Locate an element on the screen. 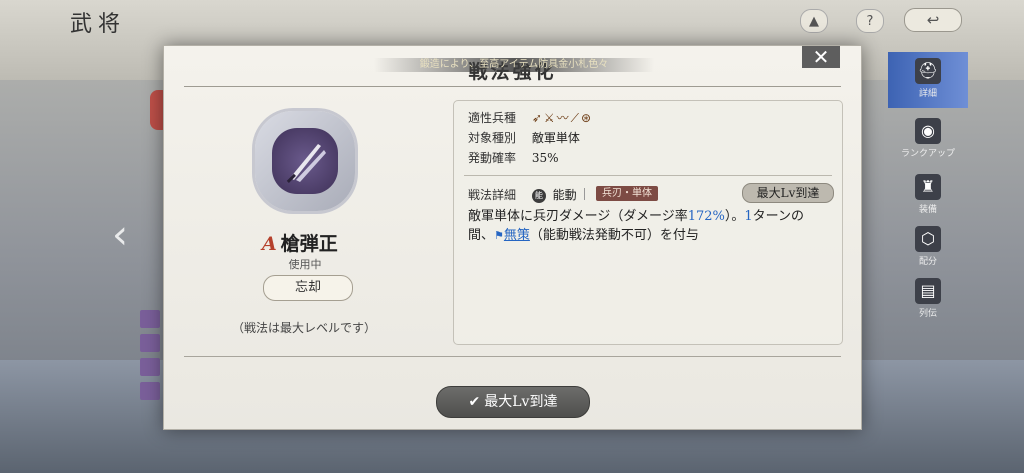 Image resolution: width=1024 pixels, height=473 pixels. right-rail: ⛑ 詳細 ◉ ランクアップ ♜ 装備 ⬡ 配分 ▤ 列伝 is located at coordinates (928, 190).